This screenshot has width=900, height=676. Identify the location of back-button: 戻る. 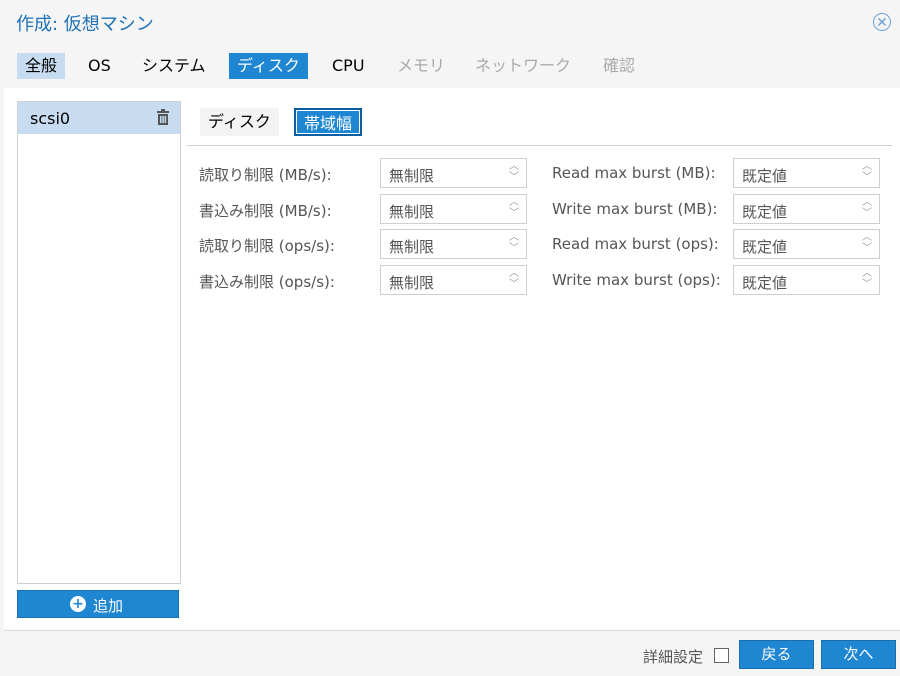
(776, 654).